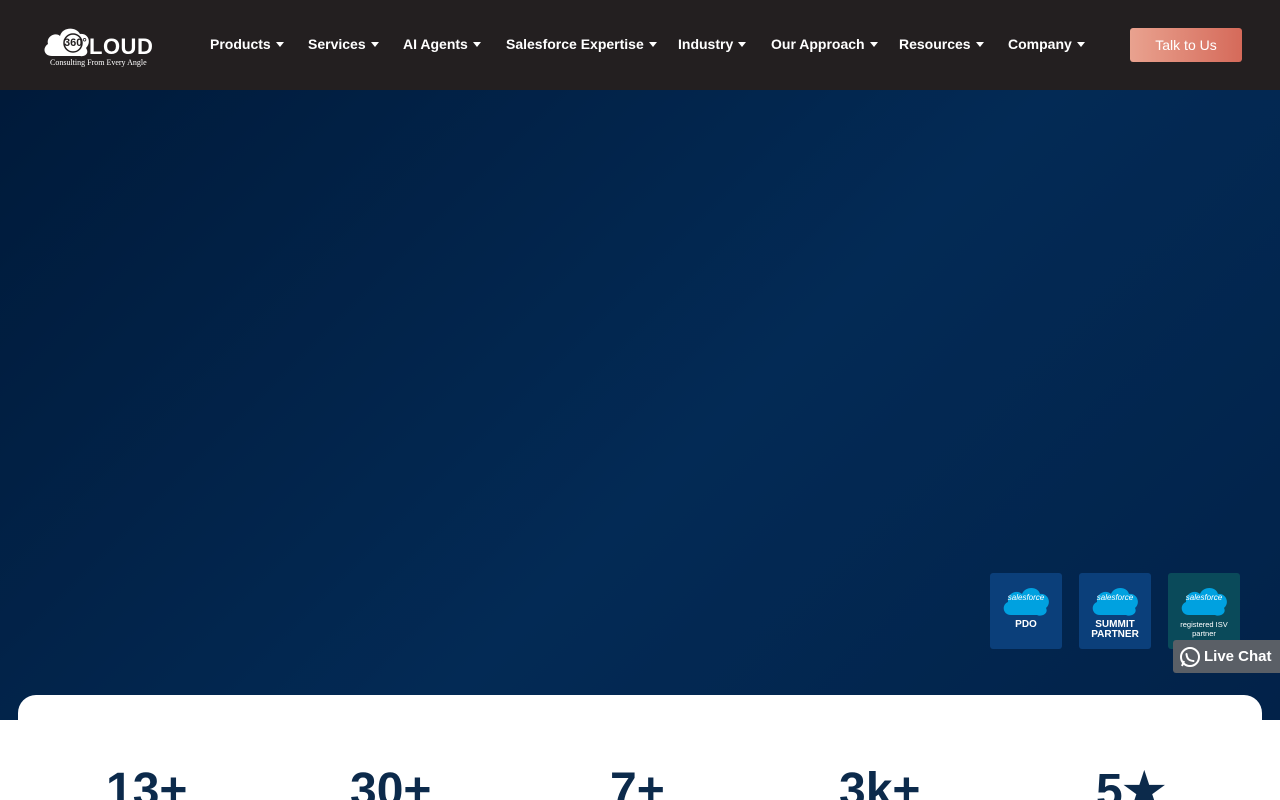  What do you see at coordinates (1186, 45) in the screenshot?
I see `talk-to-us-button: Talk to Us` at bounding box center [1186, 45].